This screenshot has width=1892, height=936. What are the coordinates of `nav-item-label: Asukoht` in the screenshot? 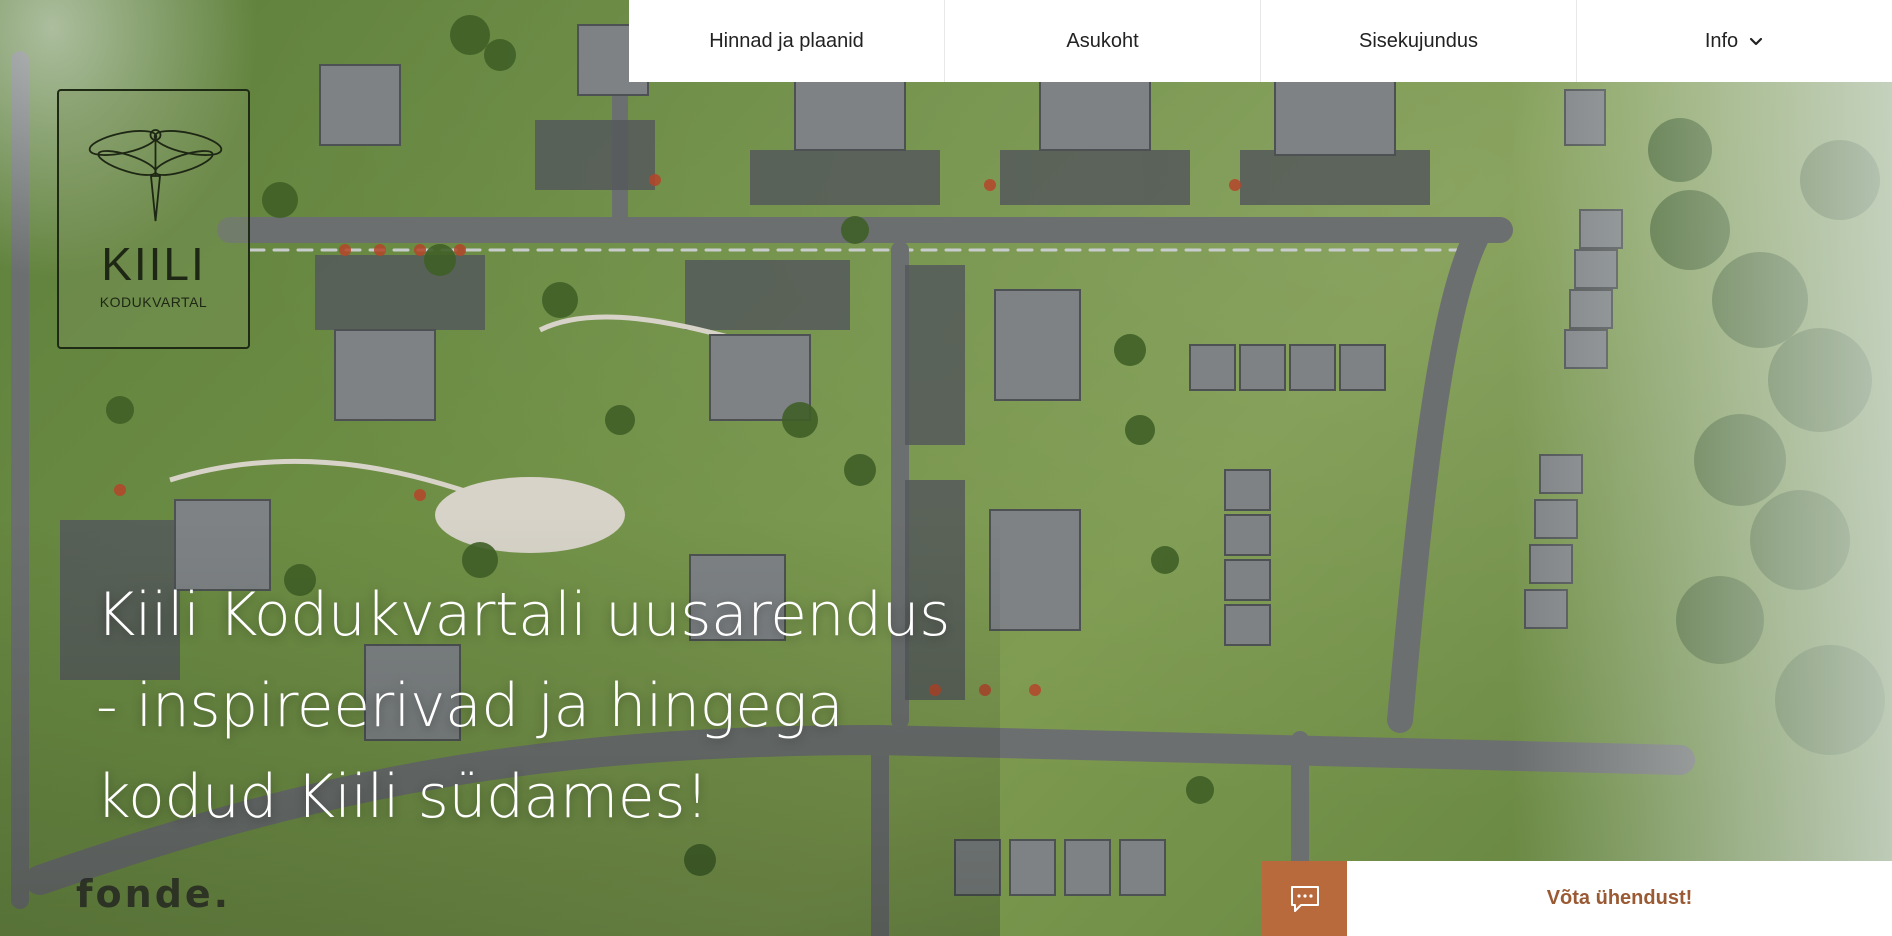 It's located at (1102, 40).